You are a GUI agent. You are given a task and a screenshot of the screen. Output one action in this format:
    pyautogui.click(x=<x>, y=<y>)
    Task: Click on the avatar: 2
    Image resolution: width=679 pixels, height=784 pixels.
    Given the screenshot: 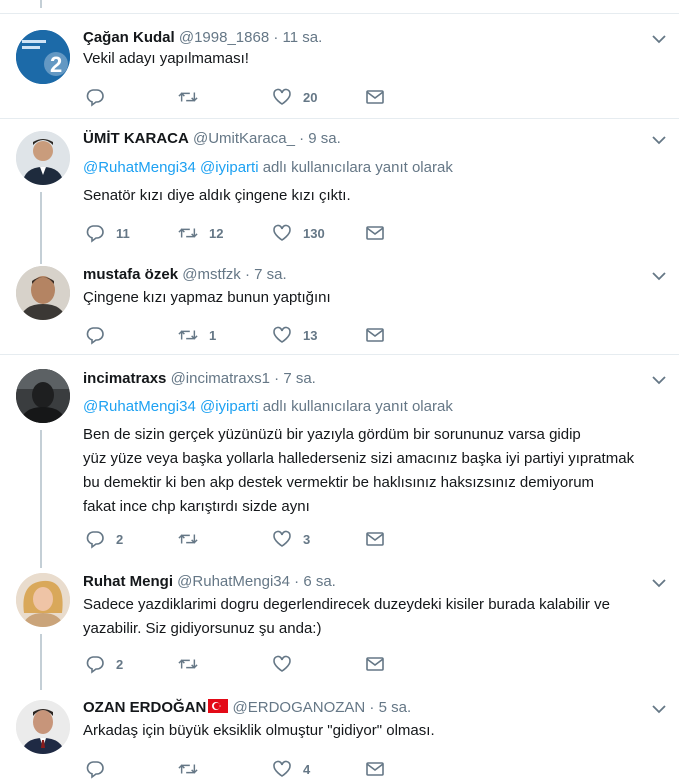 What is the action you would take?
    pyautogui.click(x=43, y=57)
    